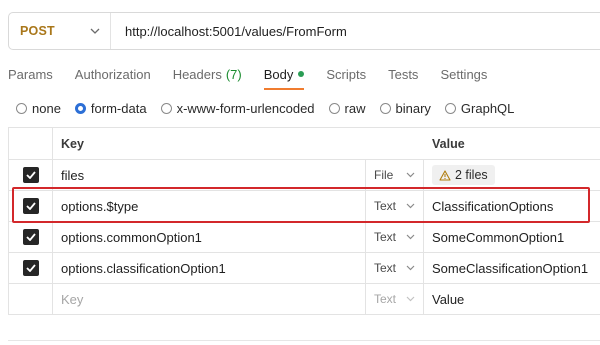  Describe the element at coordinates (471, 175) in the screenshot. I see `files-count: 2 files` at that location.